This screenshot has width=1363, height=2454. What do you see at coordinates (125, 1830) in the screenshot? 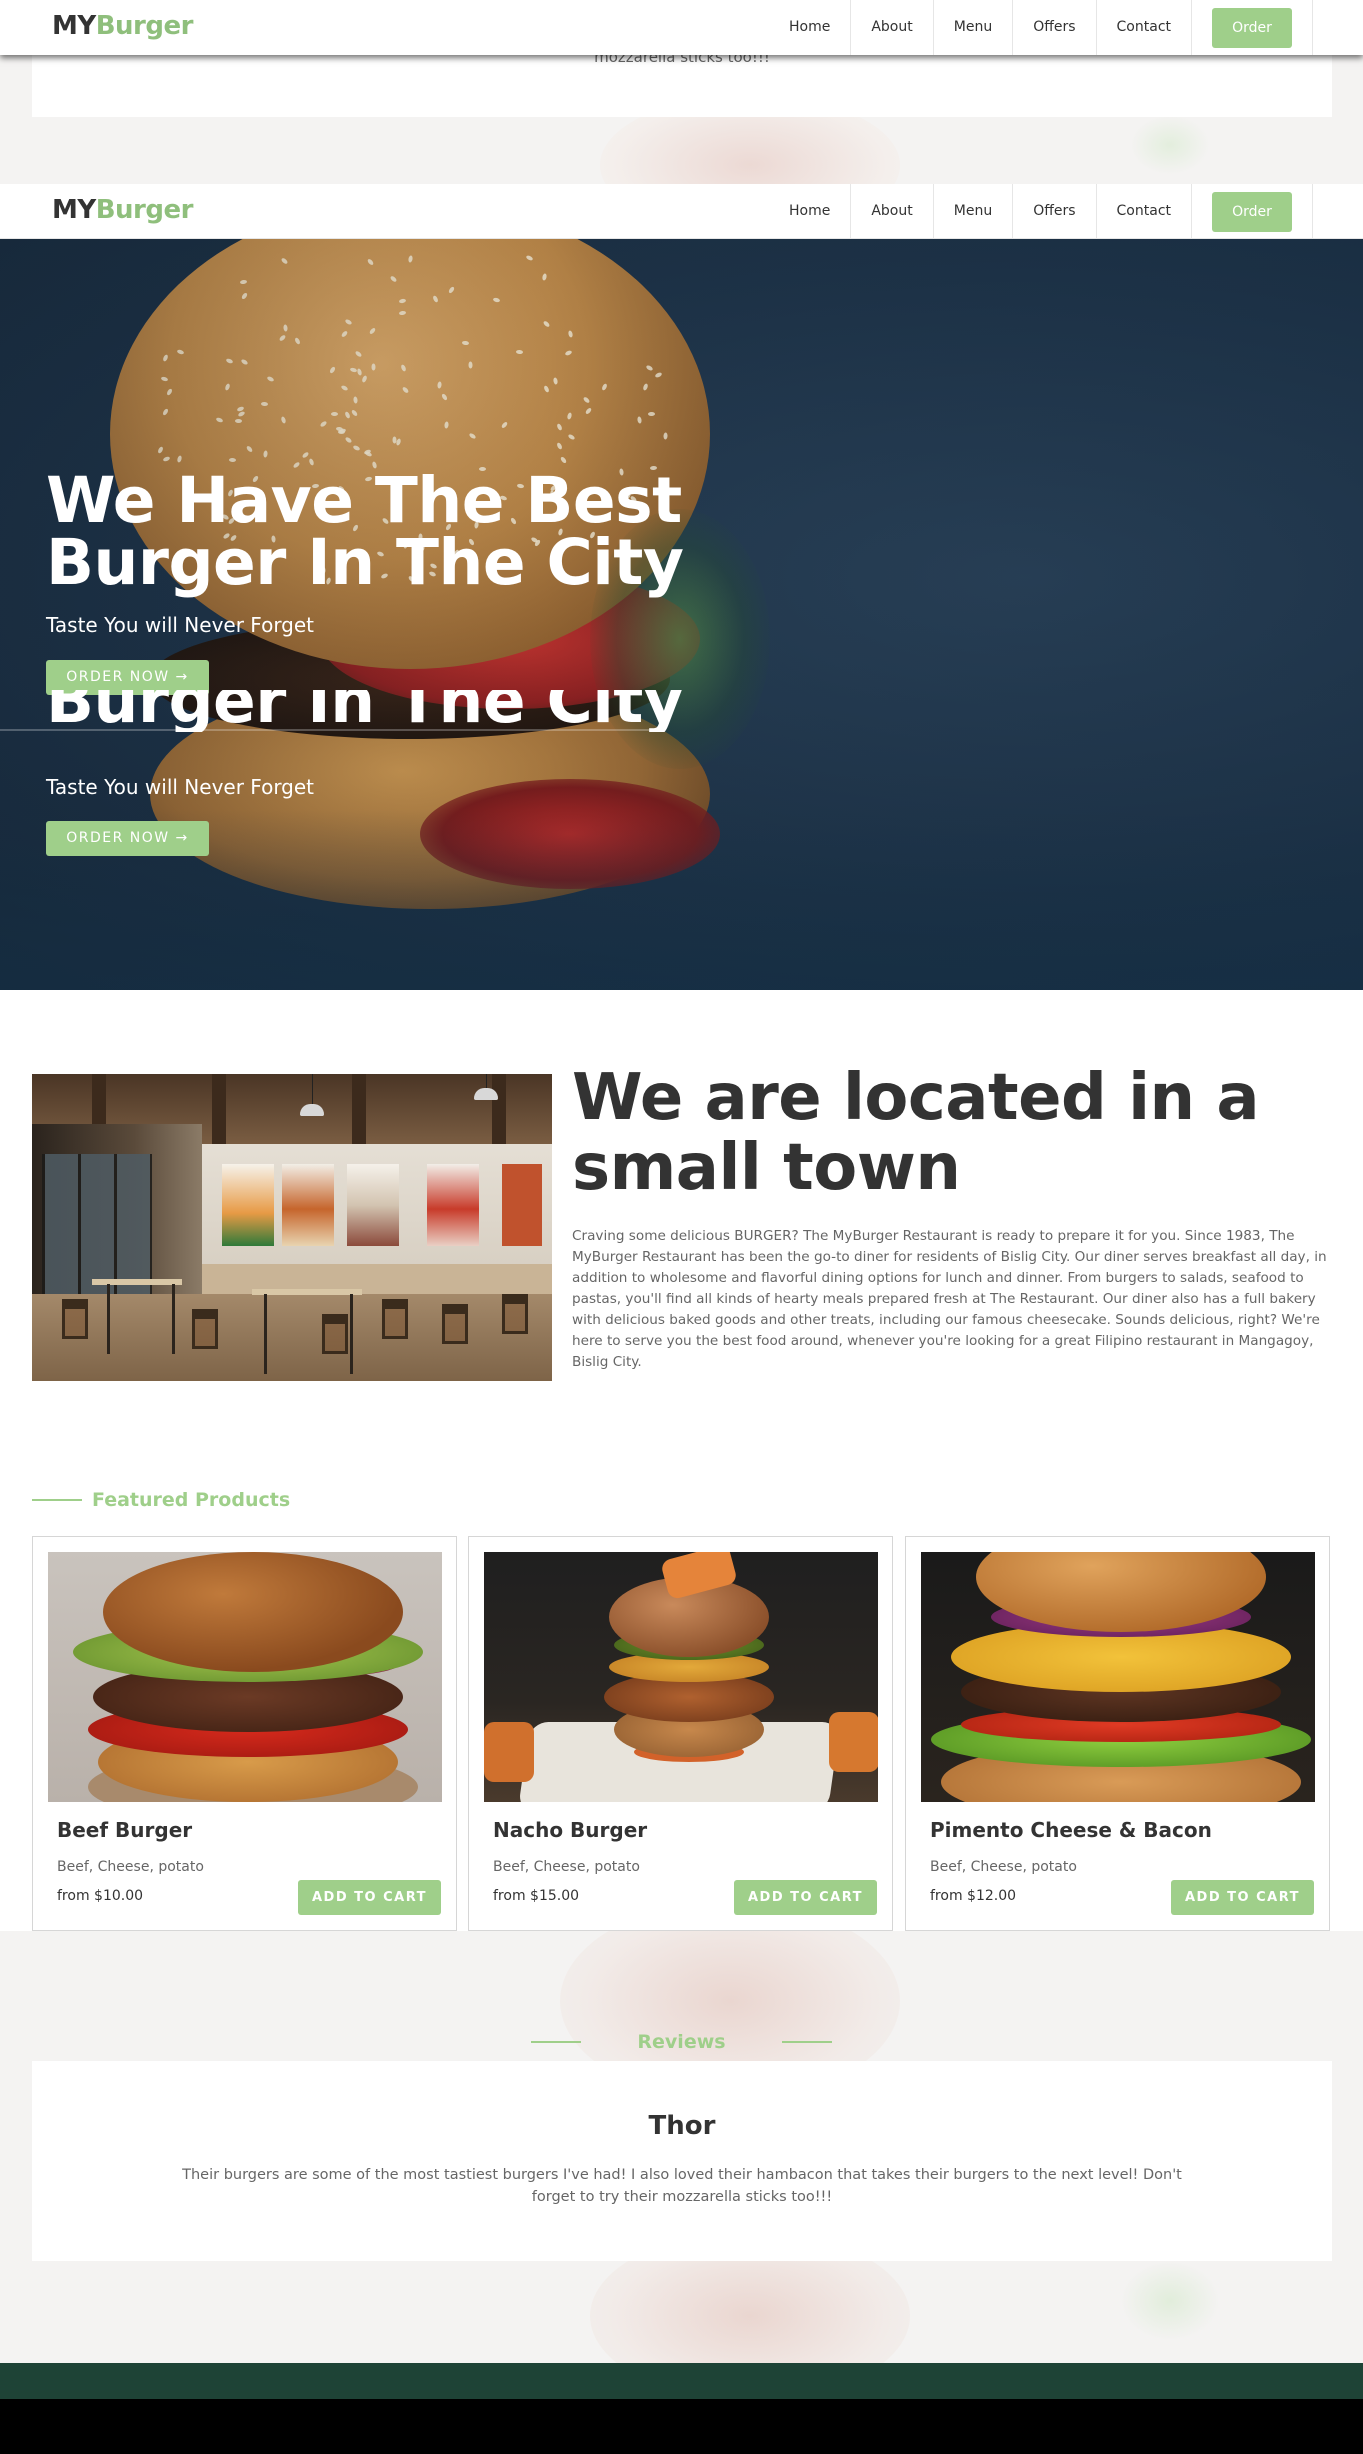
I see `product-name: Beef Burger` at bounding box center [125, 1830].